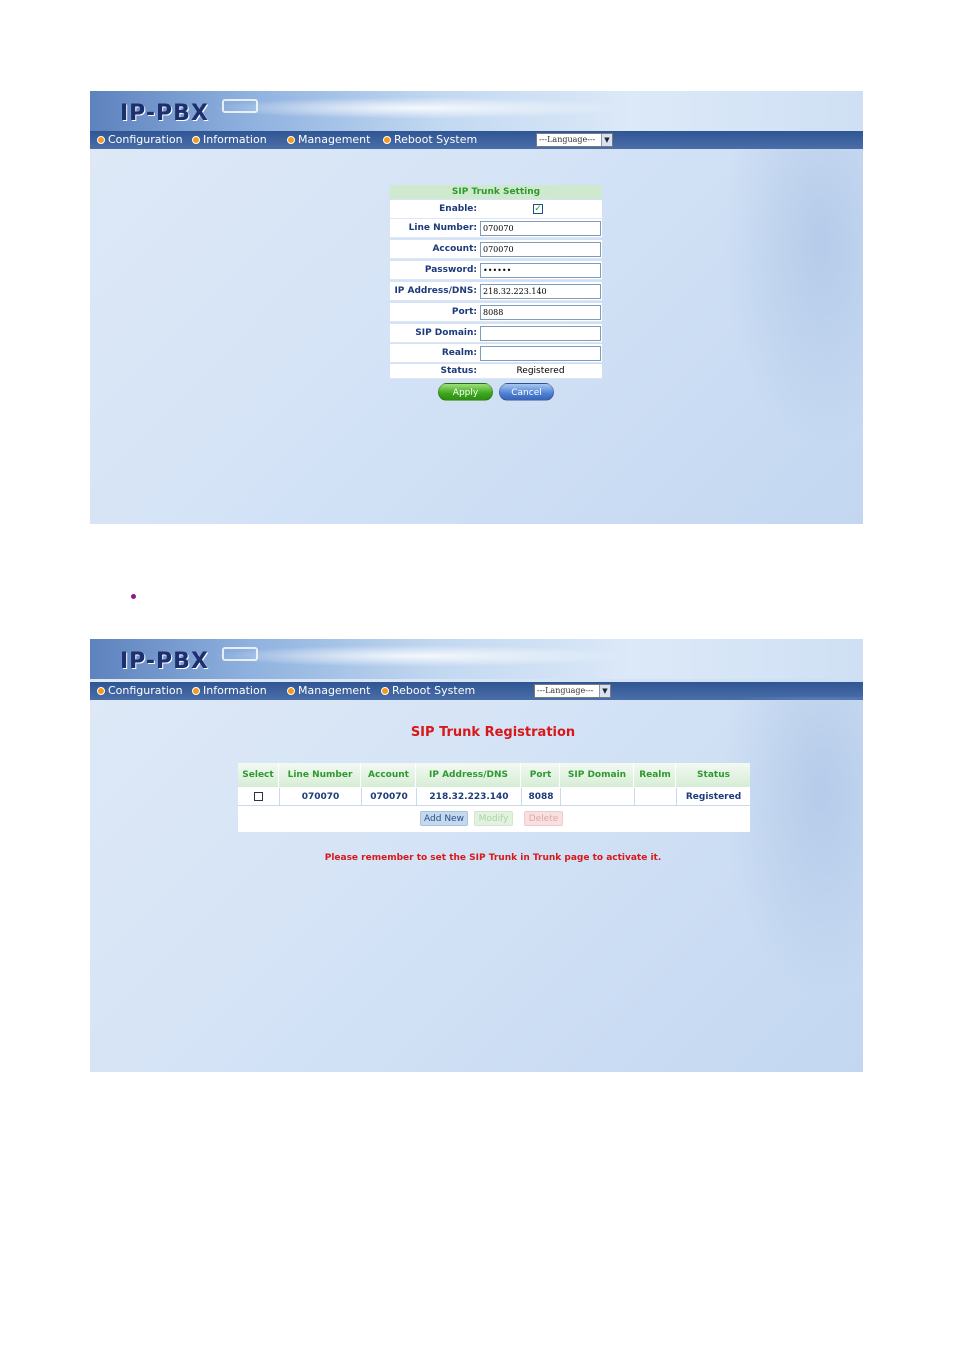  What do you see at coordinates (321, 797) in the screenshot?
I see `line-number-cell: 070070` at bounding box center [321, 797].